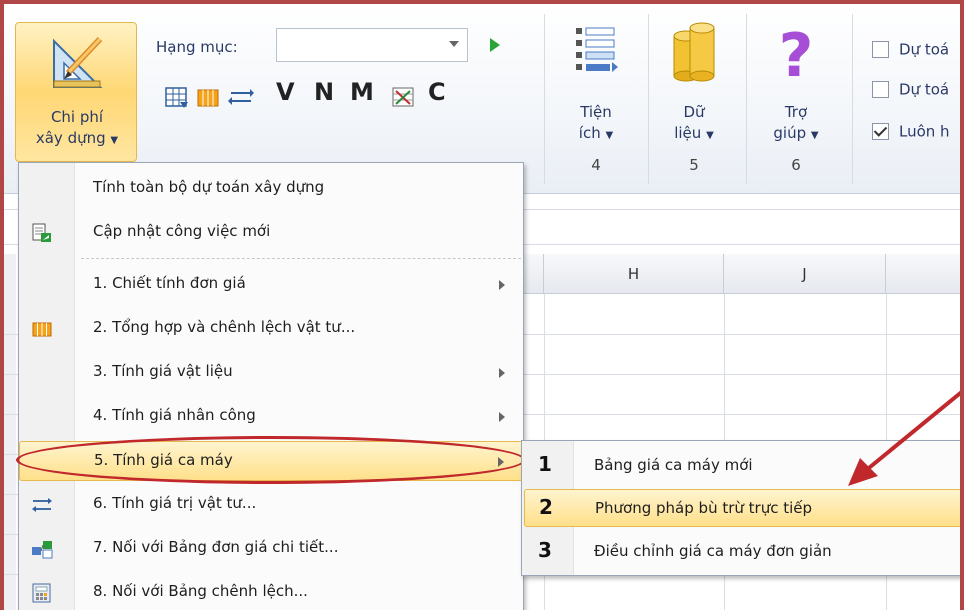  What do you see at coordinates (790, 133) in the screenshot?
I see `tro-giup-label-2: giúp` at bounding box center [790, 133].